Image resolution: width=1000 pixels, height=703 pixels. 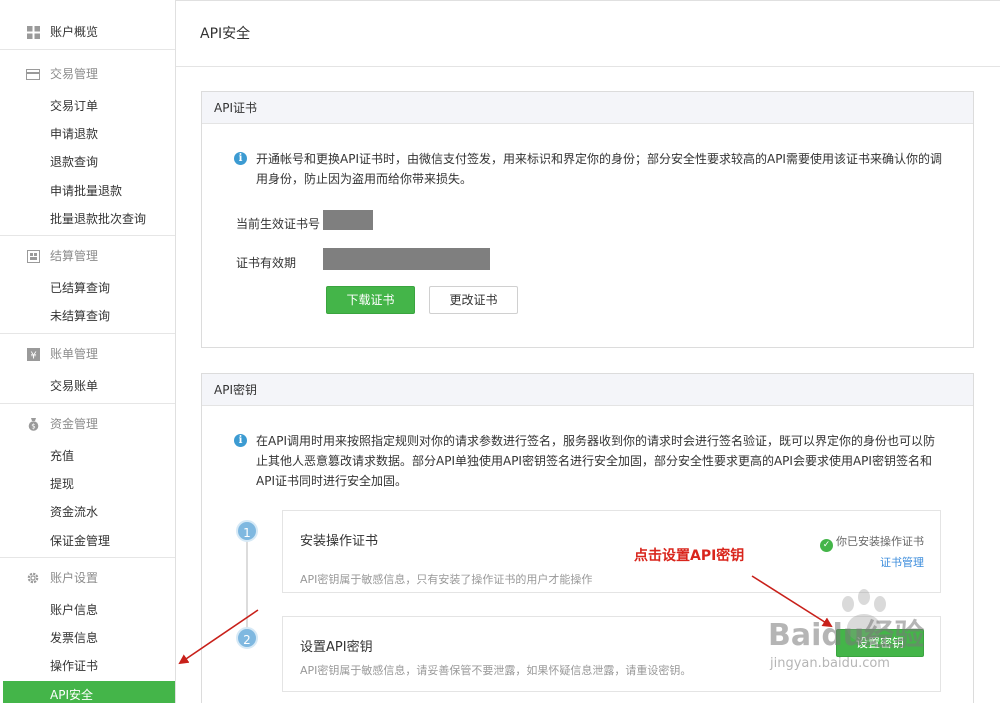 I want to click on nav-group-trade: 交易管理 交易订单 申请退款 退款查询 申请批量退款 批量退款批次查询, so click(x=87, y=146).